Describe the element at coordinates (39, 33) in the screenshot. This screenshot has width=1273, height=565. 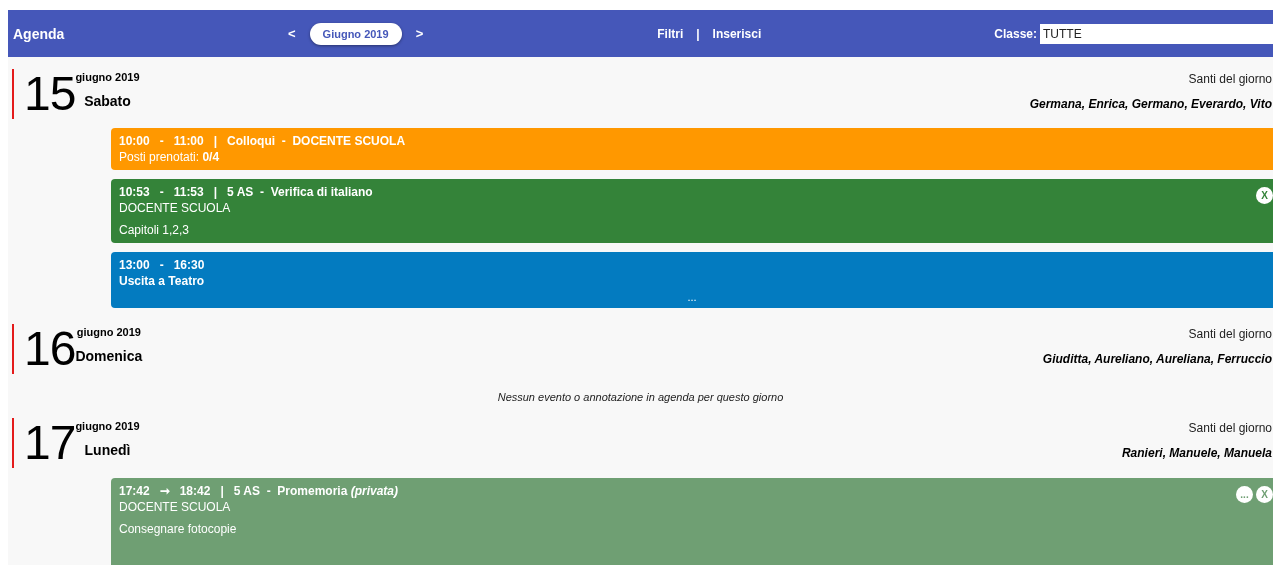
I see `page-title: Agenda` at that location.